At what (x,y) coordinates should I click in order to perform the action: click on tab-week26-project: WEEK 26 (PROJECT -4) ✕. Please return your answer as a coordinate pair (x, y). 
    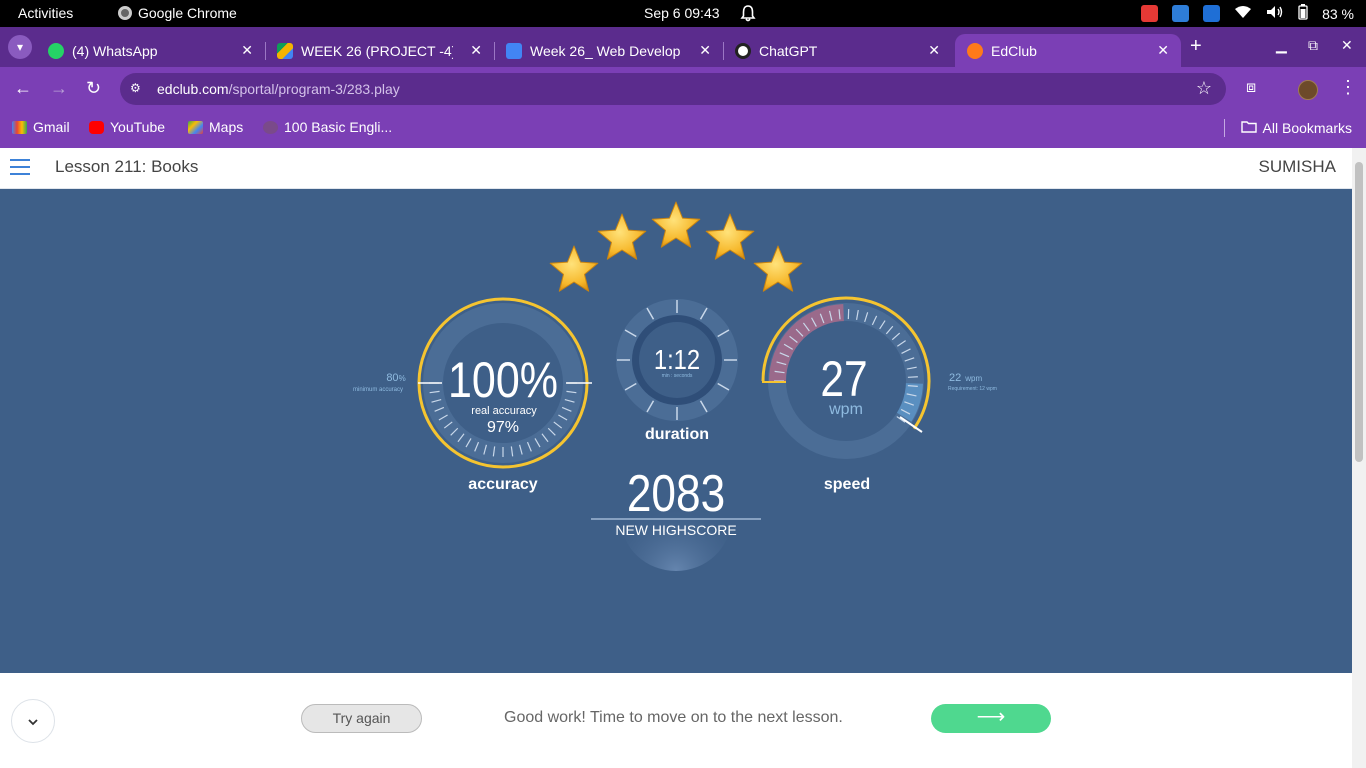
    Looking at the image, I should click on (380, 50).